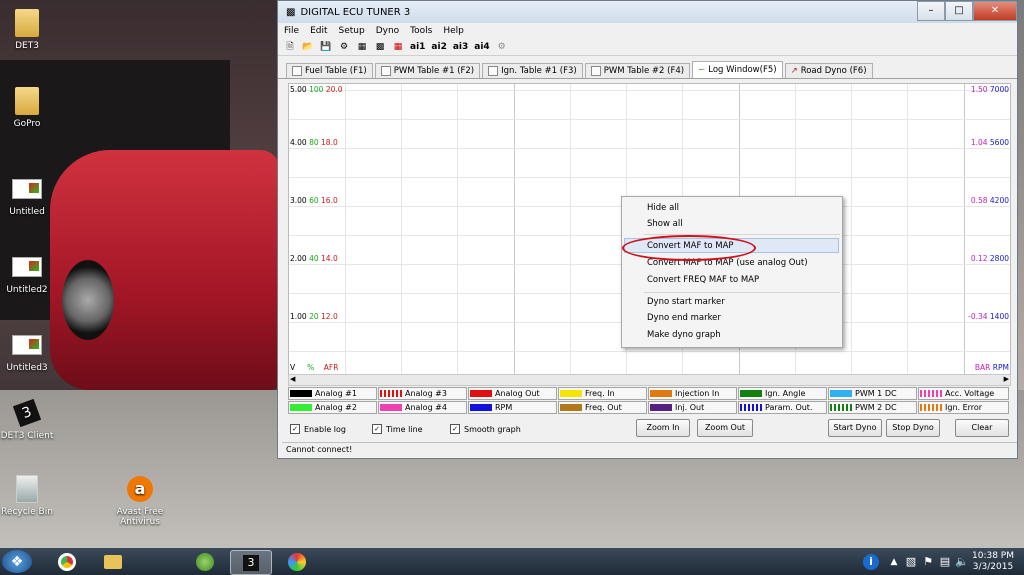  I want to click on flag-tray-icon: ⚑, so click(928, 561).